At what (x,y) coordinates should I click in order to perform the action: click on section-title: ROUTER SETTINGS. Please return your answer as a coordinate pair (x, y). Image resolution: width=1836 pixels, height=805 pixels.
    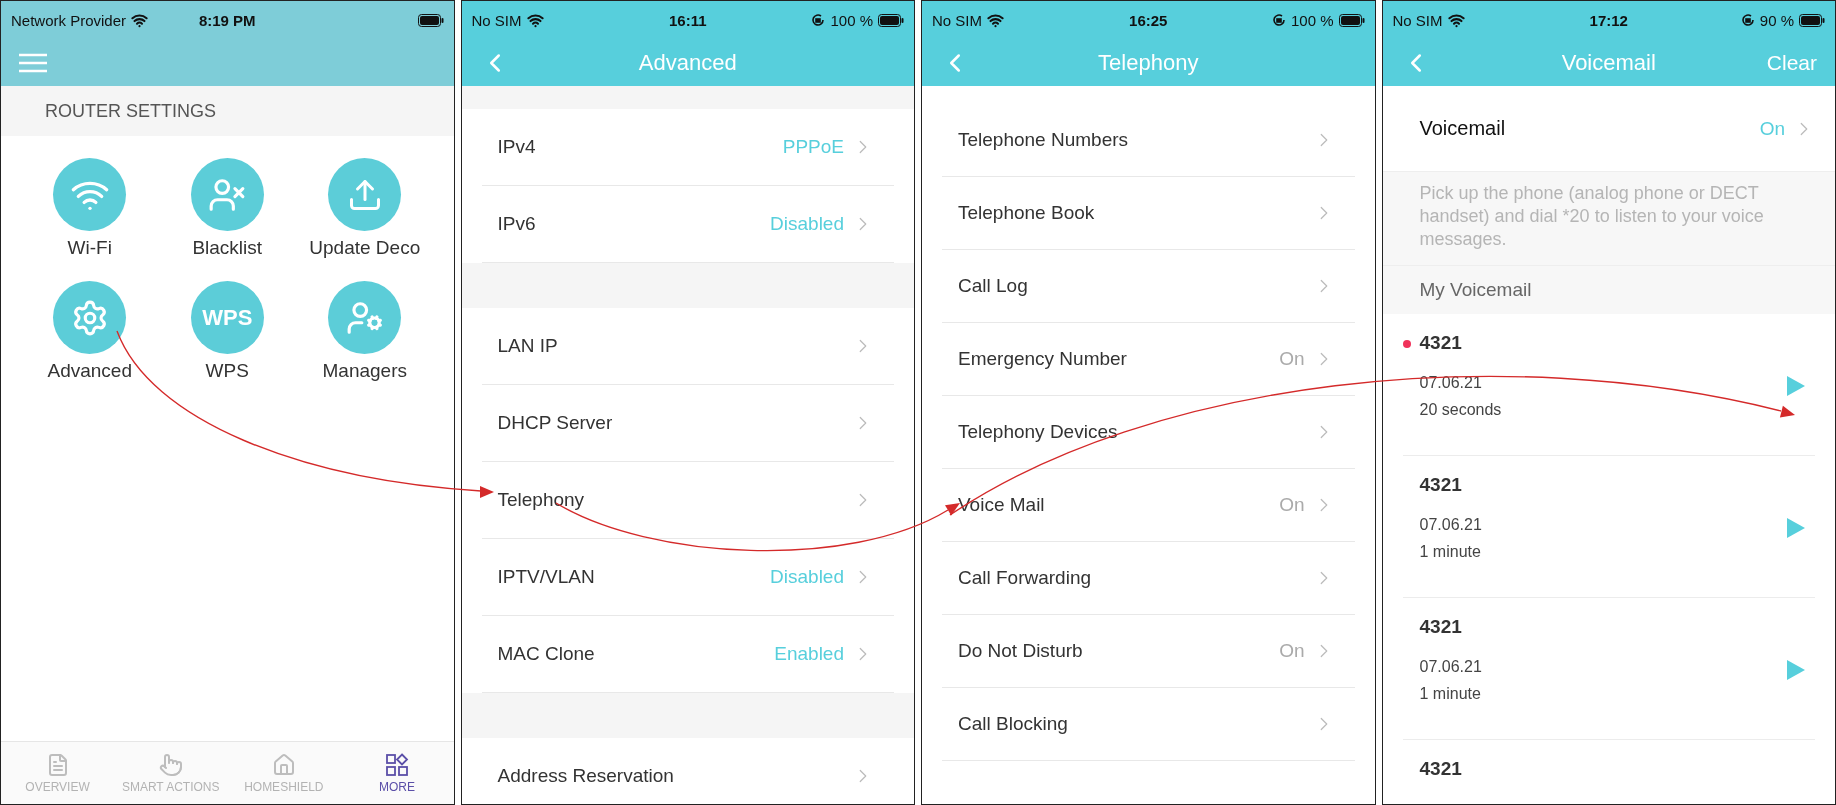
    Looking at the image, I should click on (130, 111).